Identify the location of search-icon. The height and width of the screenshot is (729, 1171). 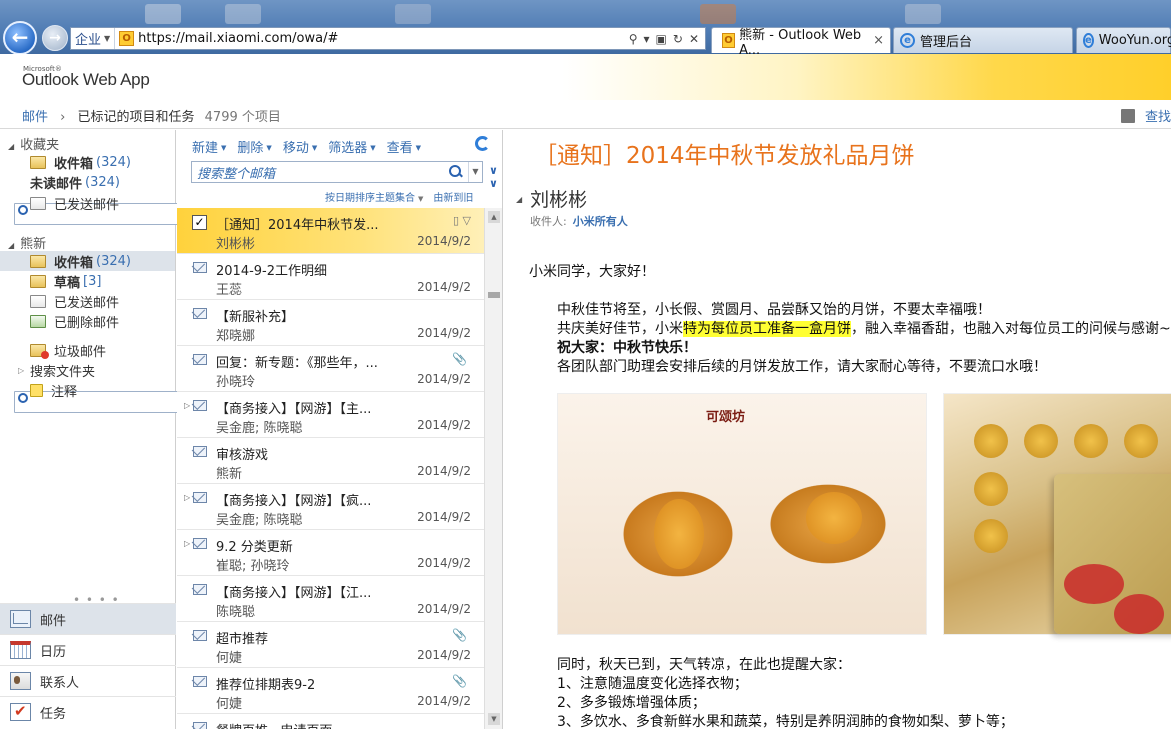
(456, 172).